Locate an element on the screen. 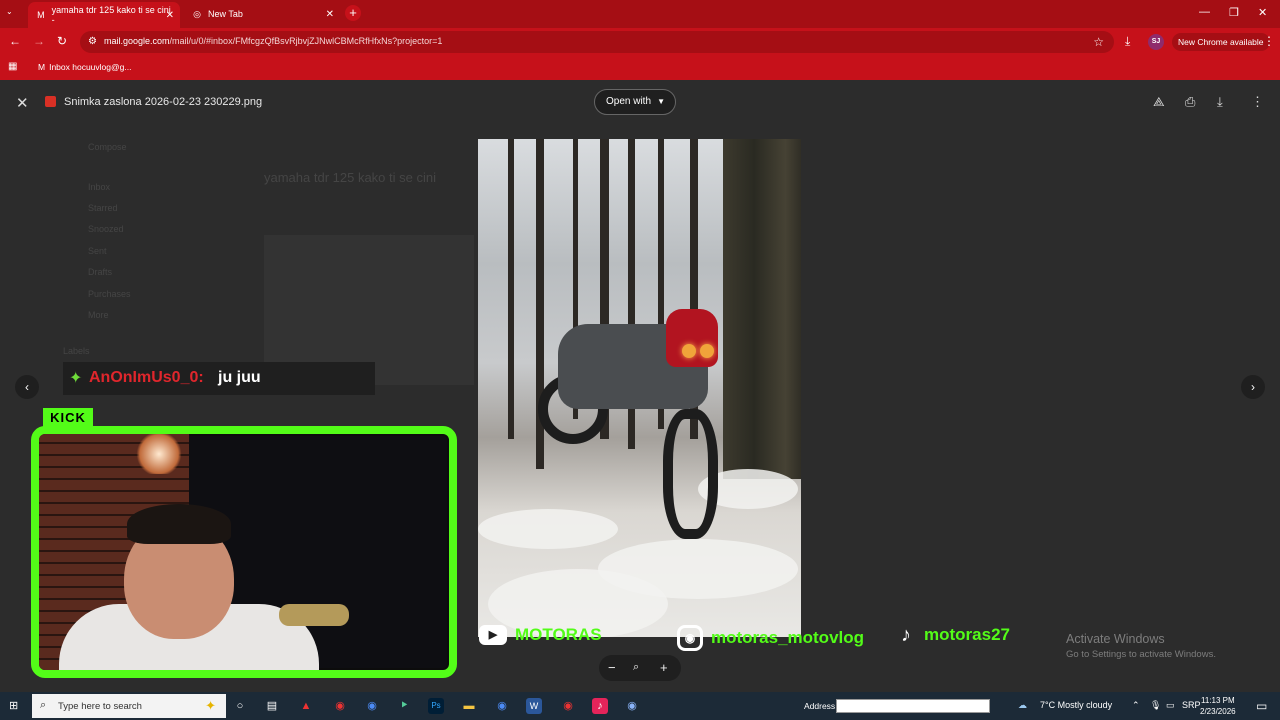  notification-icon: ▭ is located at coordinates (1261, 706).